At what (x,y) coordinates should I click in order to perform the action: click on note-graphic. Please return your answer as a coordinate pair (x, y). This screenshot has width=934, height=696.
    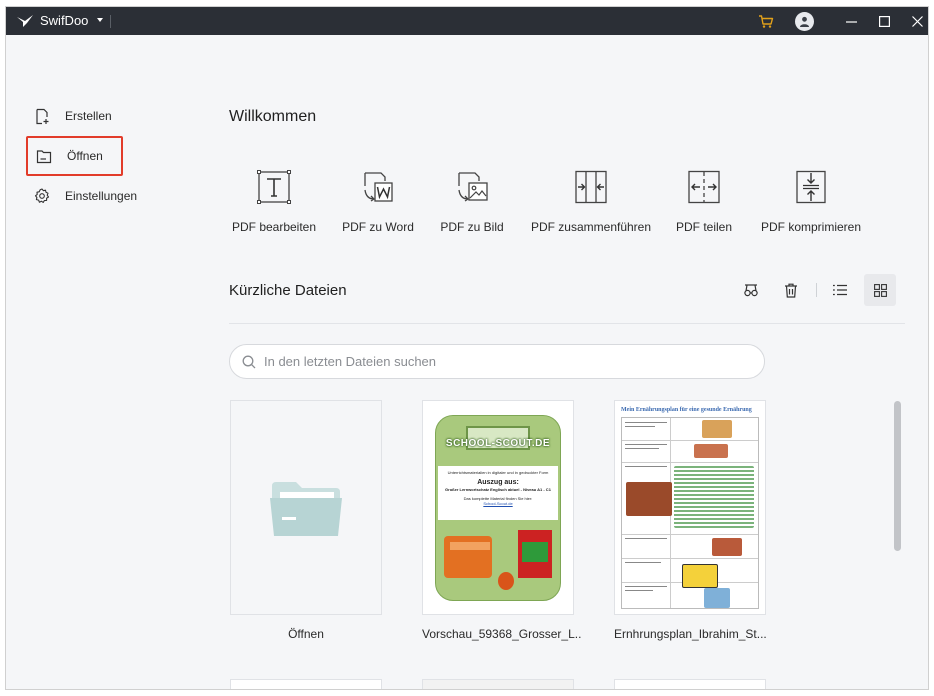
    Looking at the image, I should click on (700, 576).